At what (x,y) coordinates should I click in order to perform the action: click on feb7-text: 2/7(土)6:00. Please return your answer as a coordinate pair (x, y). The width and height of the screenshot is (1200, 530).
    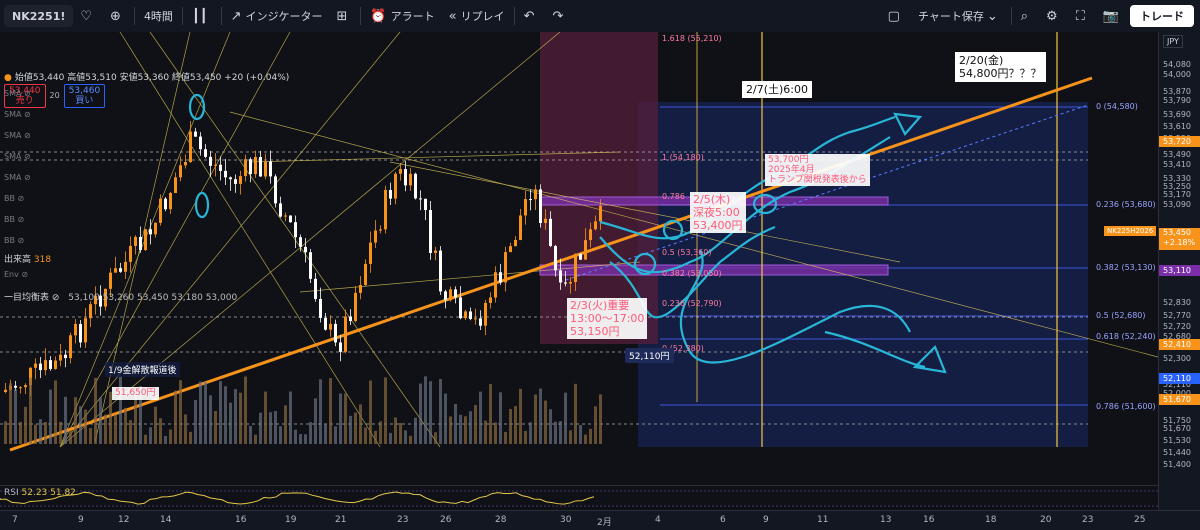
    Looking at the image, I should click on (777, 89).